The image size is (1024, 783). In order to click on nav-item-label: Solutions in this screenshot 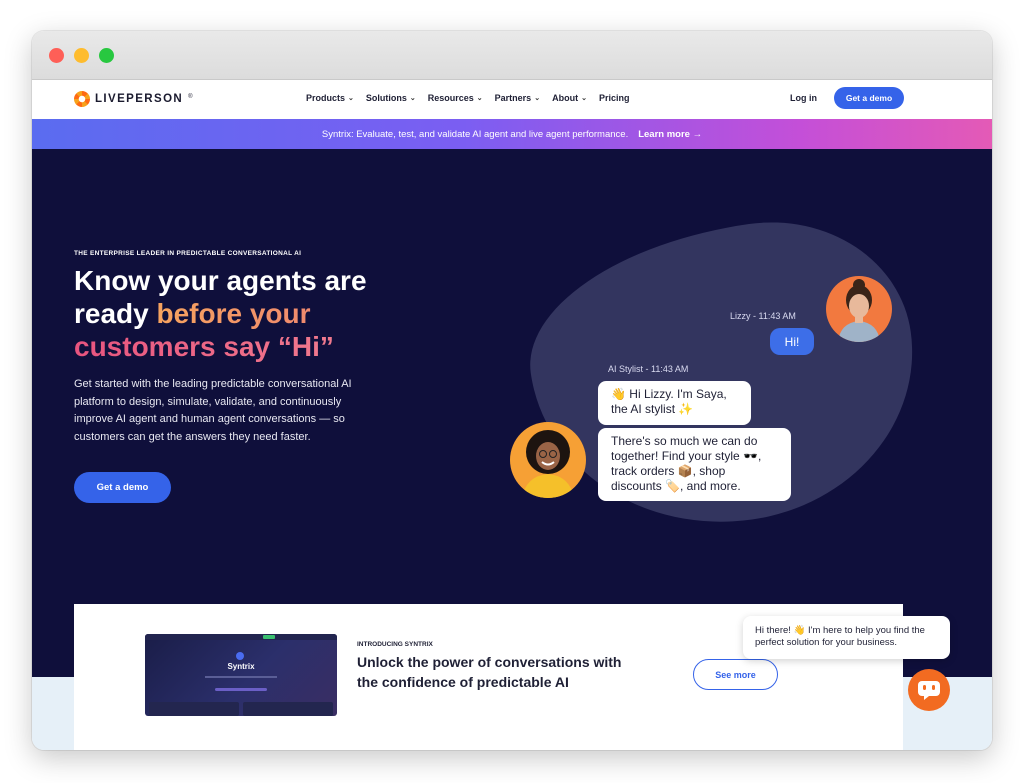, I will do `click(386, 98)`.